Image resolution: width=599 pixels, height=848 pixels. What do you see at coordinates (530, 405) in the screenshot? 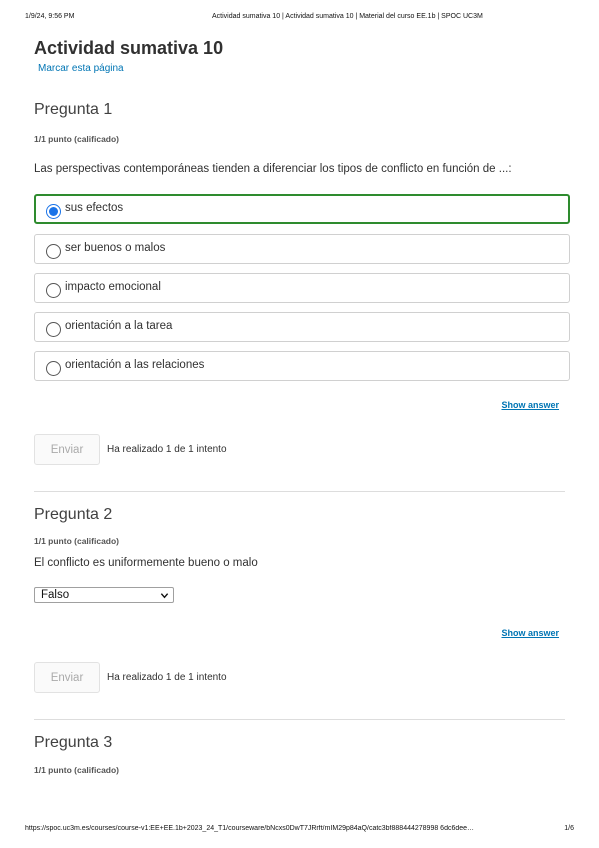
I see `q1-show-answer-button: Show answer` at bounding box center [530, 405].